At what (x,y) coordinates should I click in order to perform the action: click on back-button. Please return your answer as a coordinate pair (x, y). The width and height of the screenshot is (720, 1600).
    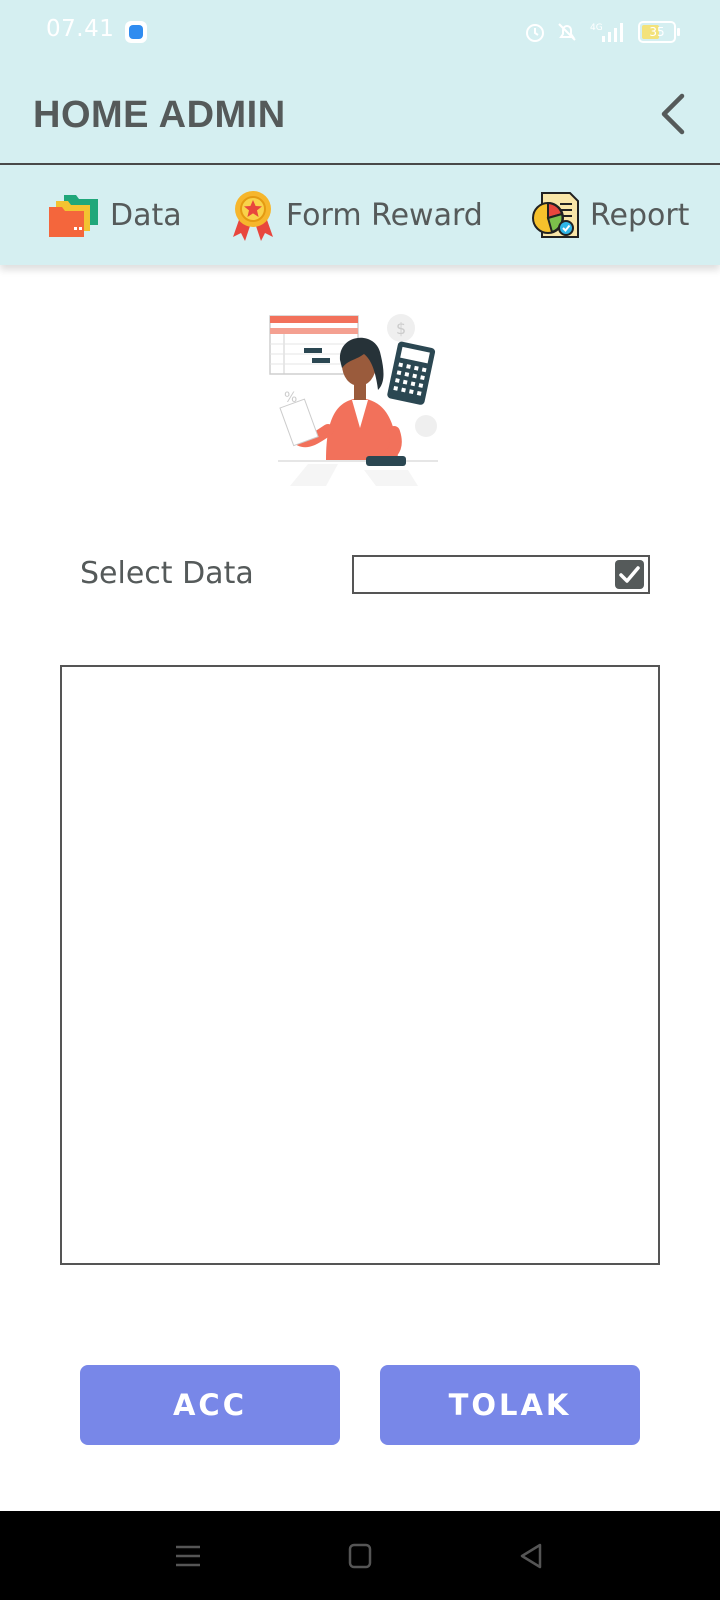
    Looking at the image, I should click on (674, 114).